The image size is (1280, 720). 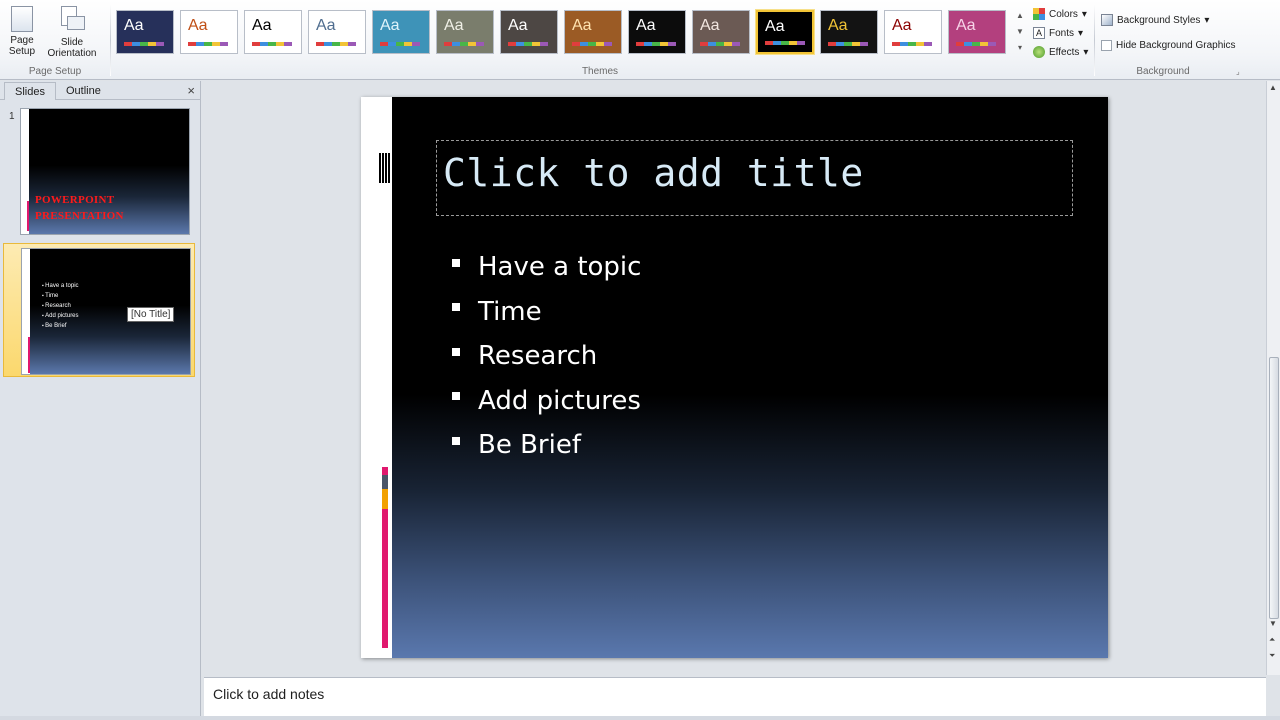 I want to click on hide-background-graphics-label: Hide Background Graphics, so click(x=1176, y=45).